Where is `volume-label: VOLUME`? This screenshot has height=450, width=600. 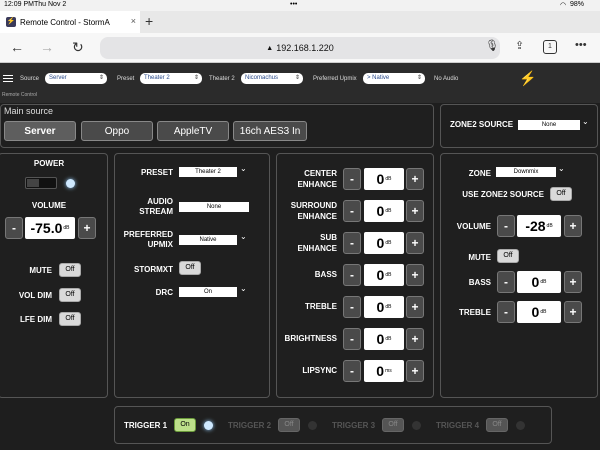
volume-label: VOLUME is located at coordinates (49, 205).